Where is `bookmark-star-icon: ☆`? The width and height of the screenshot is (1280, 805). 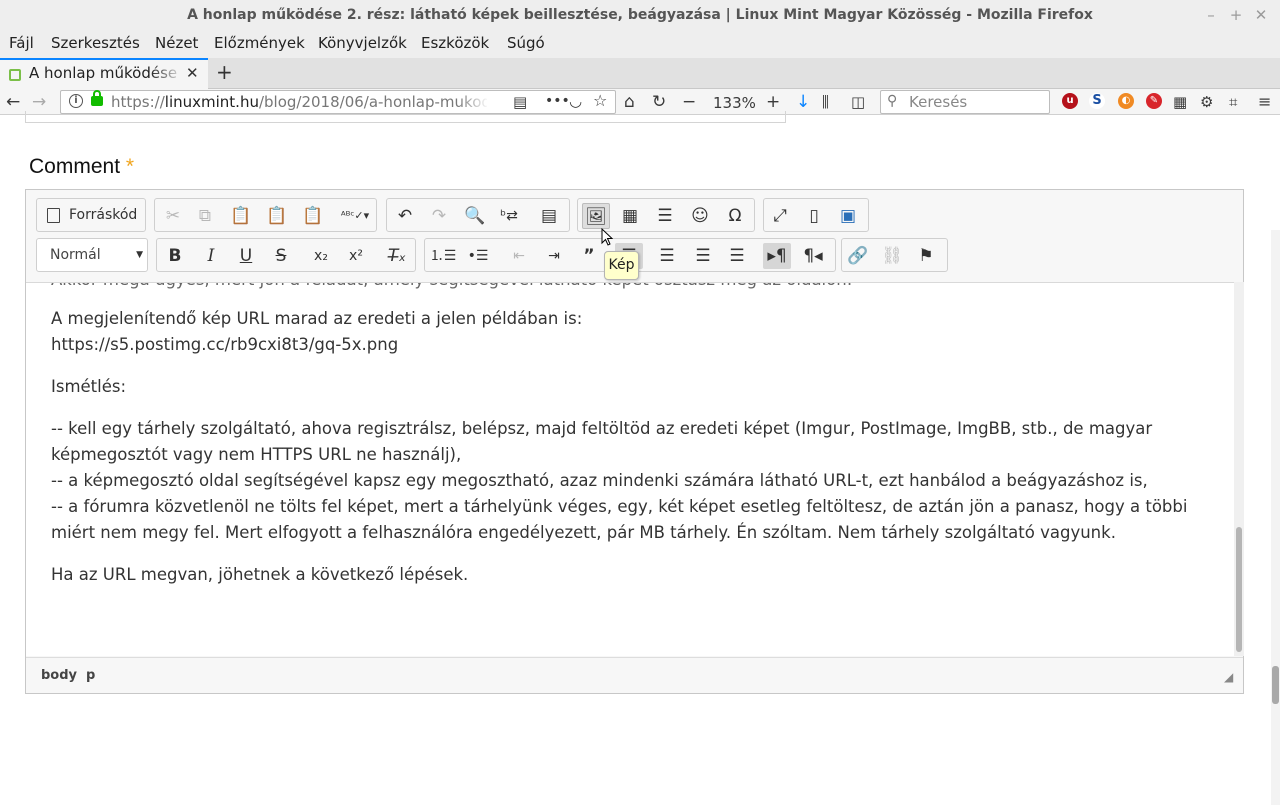 bookmark-star-icon: ☆ is located at coordinates (600, 101).